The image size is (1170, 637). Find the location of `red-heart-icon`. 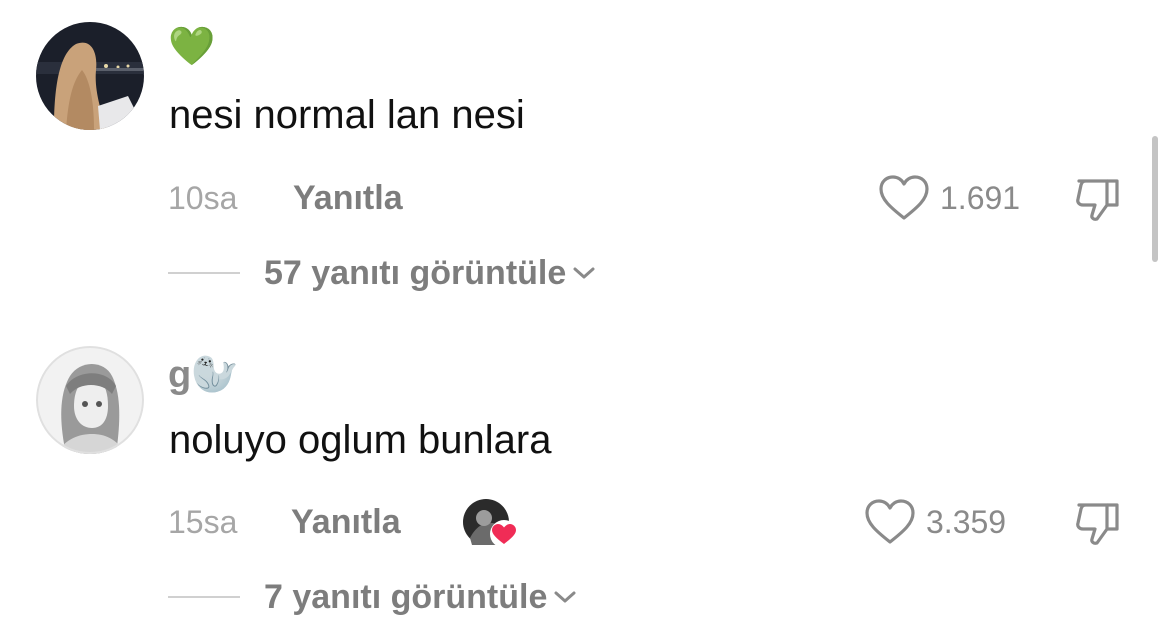

red-heart-icon is located at coordinates (504, 534).